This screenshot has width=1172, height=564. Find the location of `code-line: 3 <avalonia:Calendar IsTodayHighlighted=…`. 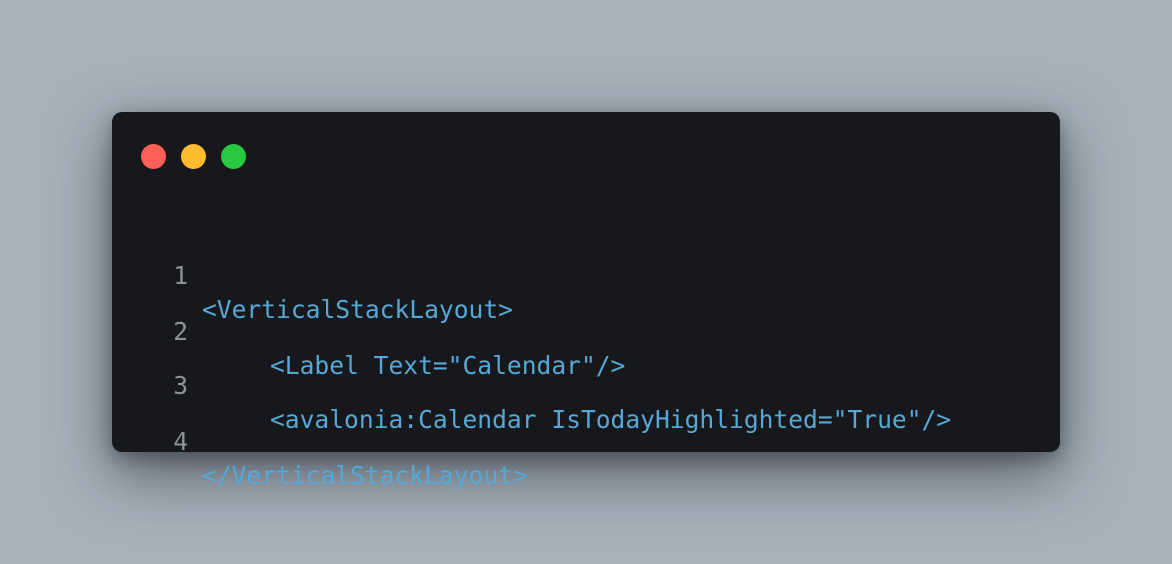

code-line: 3 <avalonia:Calendar IsTodayHighlighted=… is located at coordinates (531, 384).